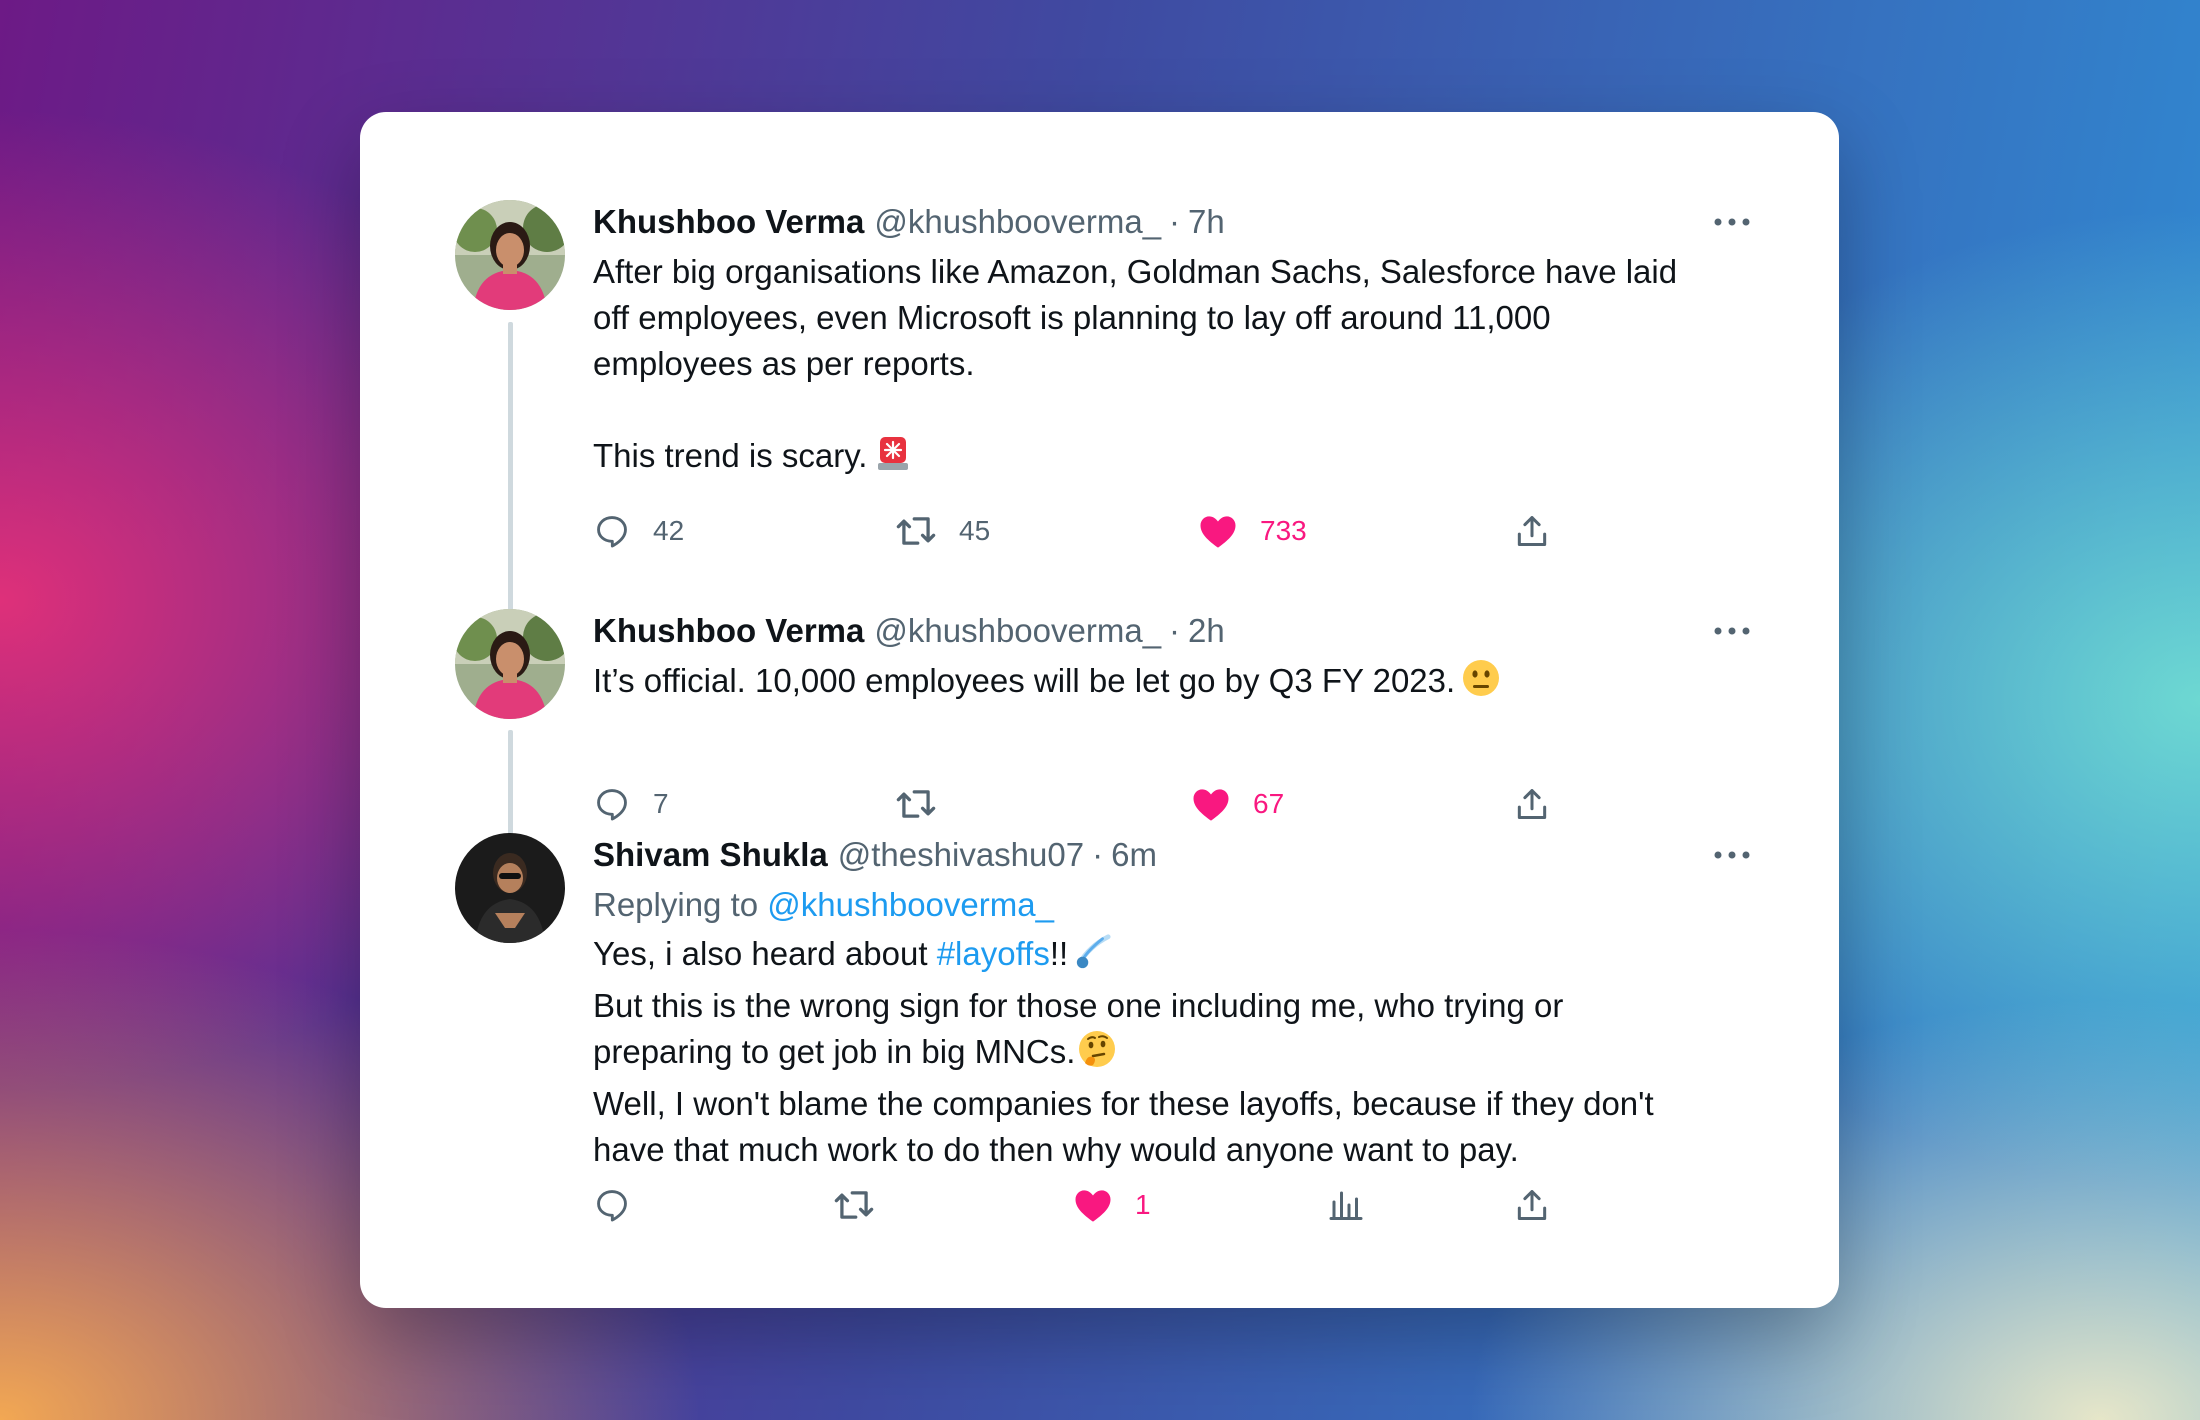 The width and height of the screenshot is (2200, 1420). I want to click on timestamp: 6m, so click(1134, 855).